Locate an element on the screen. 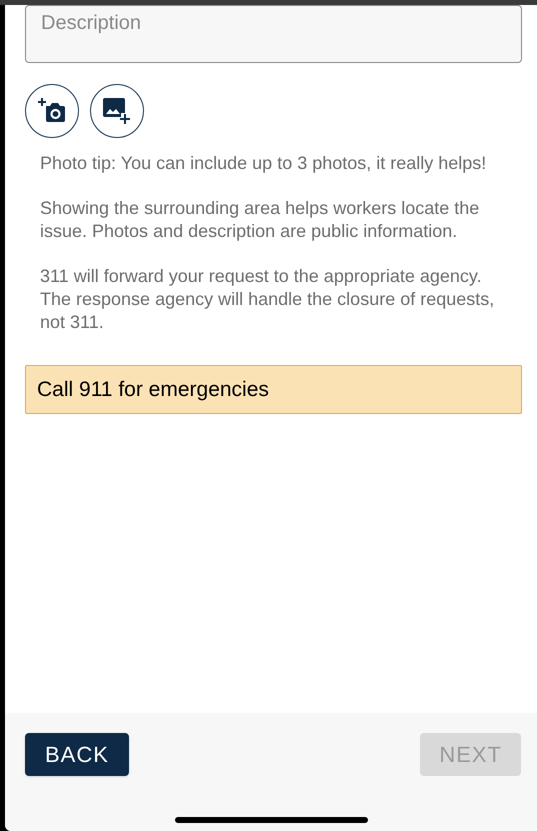 Image resolution: width=537 pixels, height=831 pixels. back-button: BACK is located at coordinates (77, 754).